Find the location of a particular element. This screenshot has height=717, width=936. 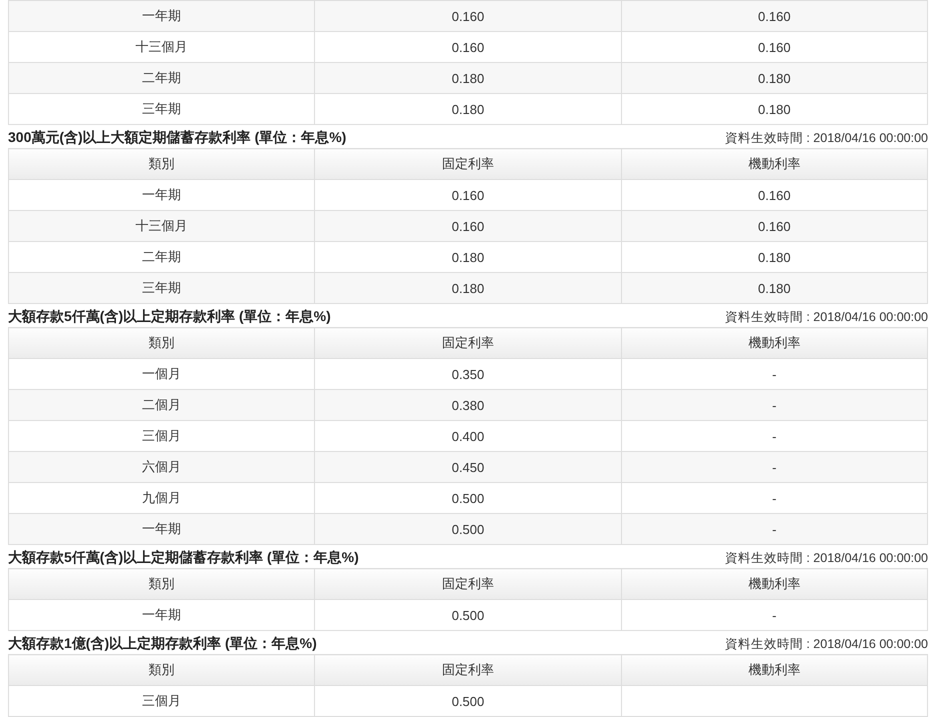

table-cell: 0.380 is located at coordinates (468, 405).